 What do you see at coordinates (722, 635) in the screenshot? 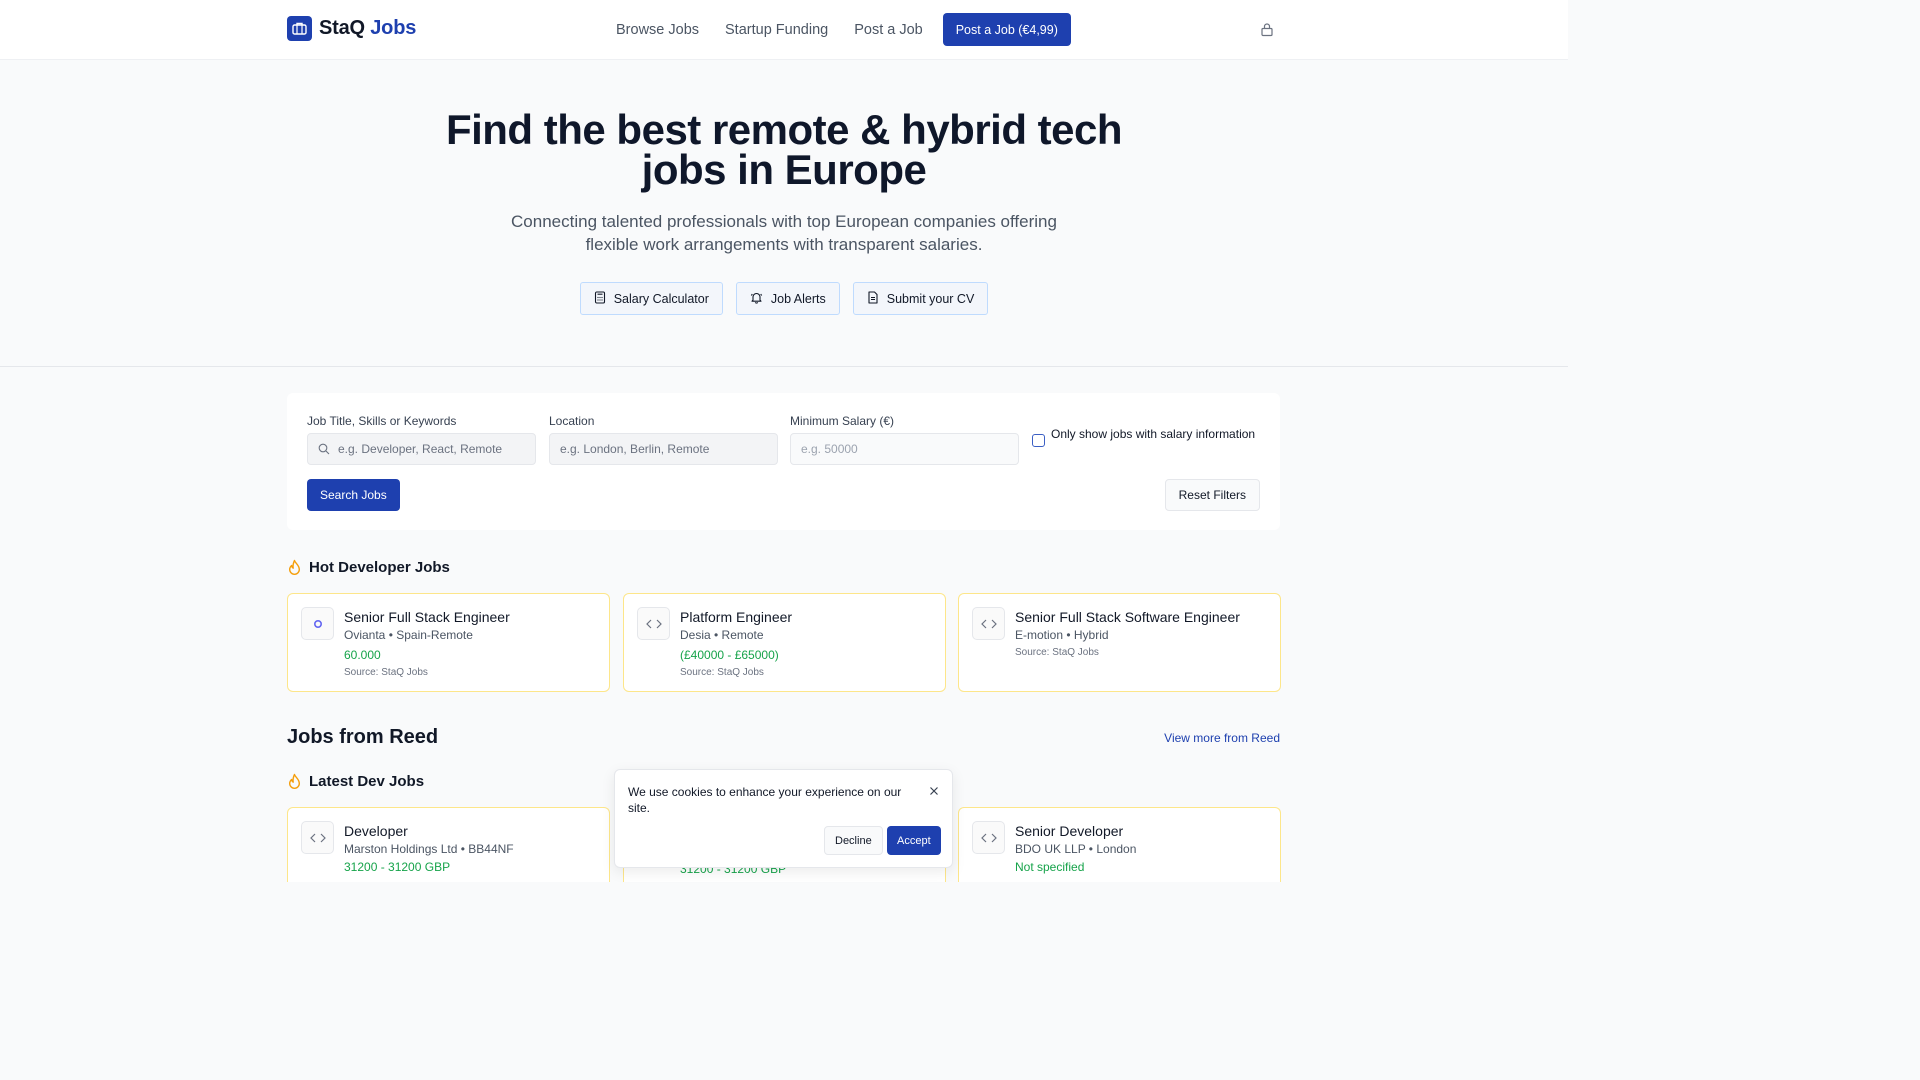
I see `job-company-location: Desia • Remote` at bounding box center [722, 635].